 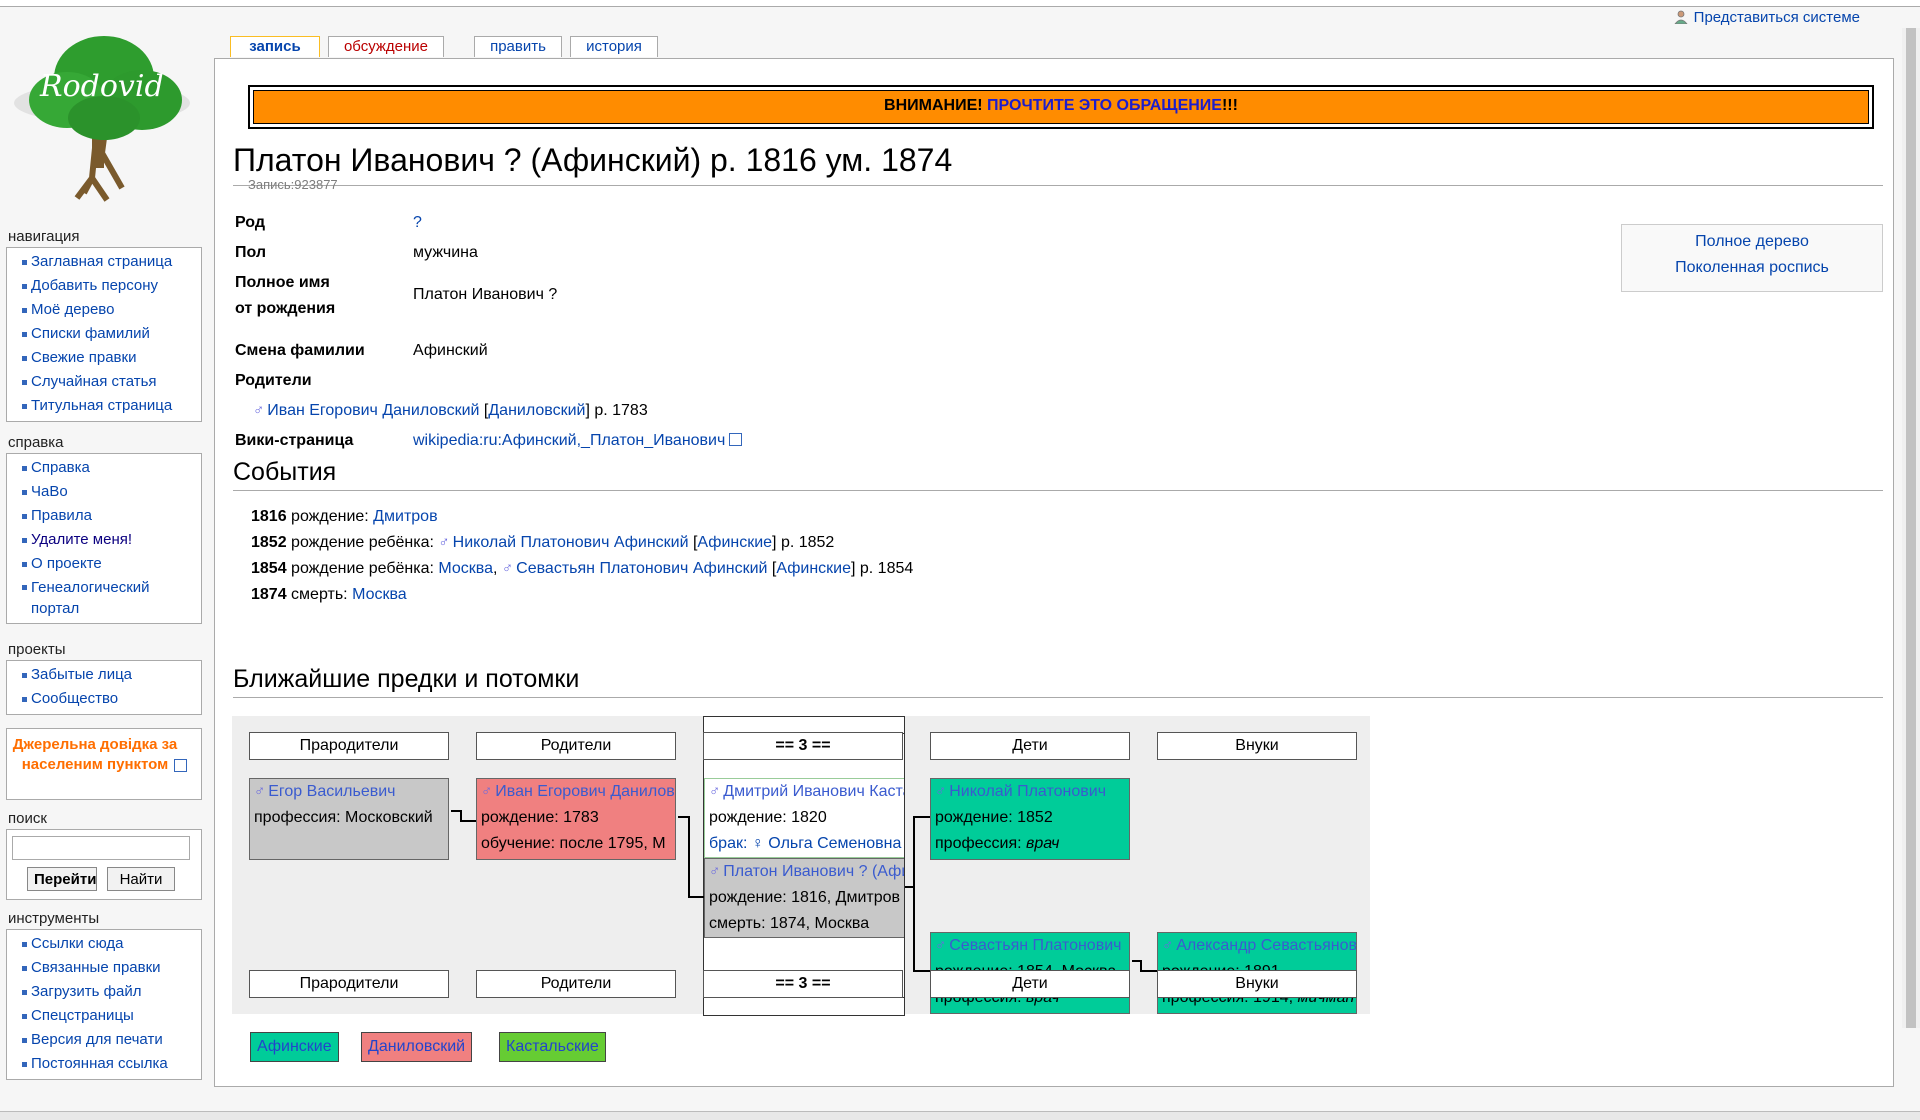 I want to click on nav-item-label: Заглавная страница, so click(x=101, y=261).